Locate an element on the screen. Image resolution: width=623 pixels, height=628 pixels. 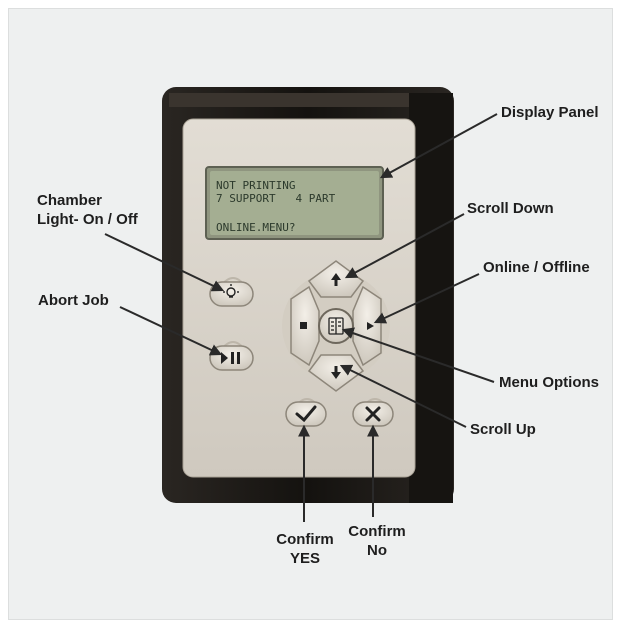
confirm-no-label-line1: Confirm is located at coordinates (377, 531).